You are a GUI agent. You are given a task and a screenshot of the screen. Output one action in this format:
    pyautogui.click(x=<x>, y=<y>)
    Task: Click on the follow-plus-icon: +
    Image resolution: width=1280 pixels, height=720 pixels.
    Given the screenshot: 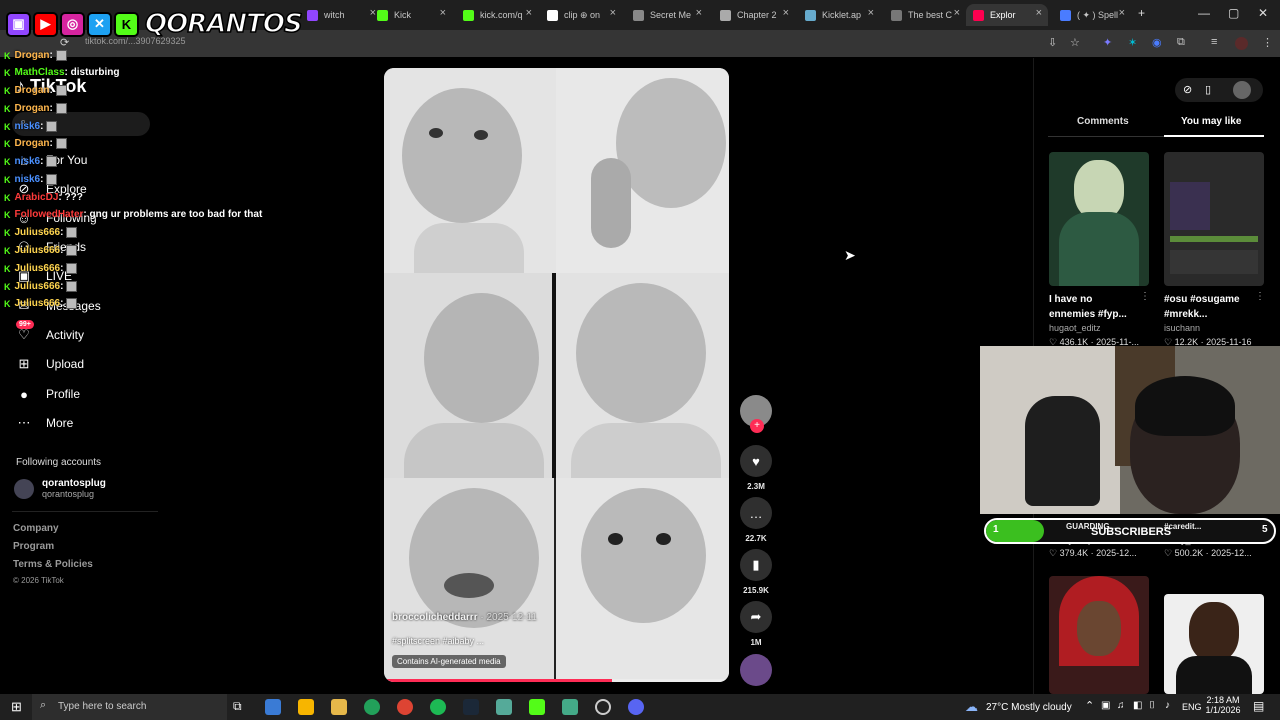 What is the action you would take?
    pyautogui.click(x=757, y=426)
    